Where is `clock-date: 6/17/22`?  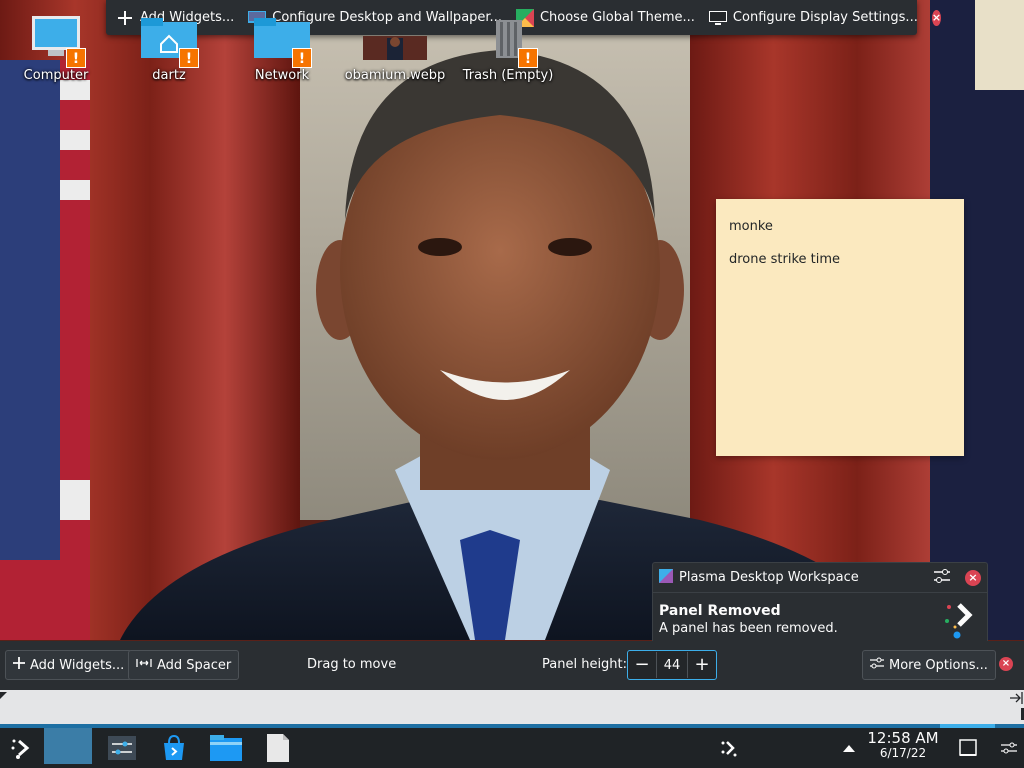
clock-date: 6/17/22 is located at coordinates (903, 753).